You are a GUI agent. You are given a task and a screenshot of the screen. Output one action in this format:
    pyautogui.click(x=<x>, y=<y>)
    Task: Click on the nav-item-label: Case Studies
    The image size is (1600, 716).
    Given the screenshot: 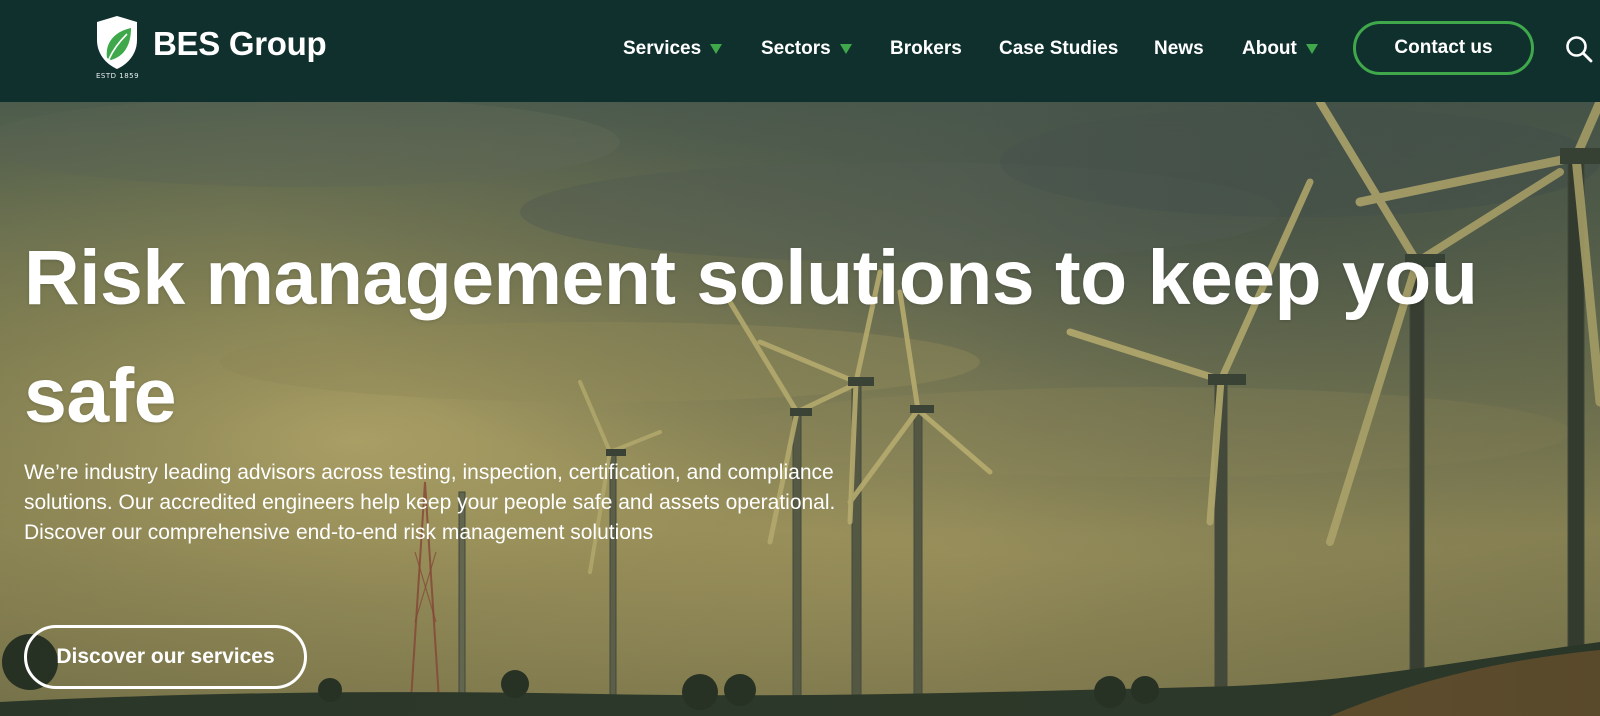 What is the action you would take?
    pyautogui.click(x=1059, y=48)
    